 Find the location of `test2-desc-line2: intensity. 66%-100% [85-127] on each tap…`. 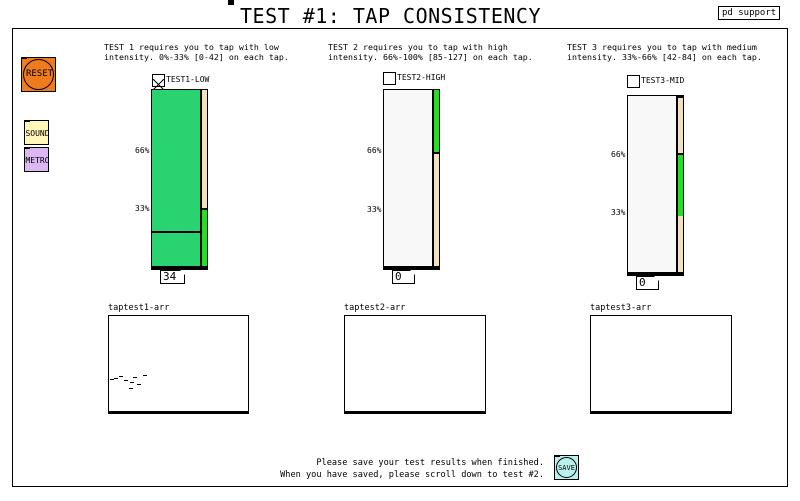

test2-desc-line2: intensity. 66%-100% [85-127] on each tap… is located at coordinates (430, 57).